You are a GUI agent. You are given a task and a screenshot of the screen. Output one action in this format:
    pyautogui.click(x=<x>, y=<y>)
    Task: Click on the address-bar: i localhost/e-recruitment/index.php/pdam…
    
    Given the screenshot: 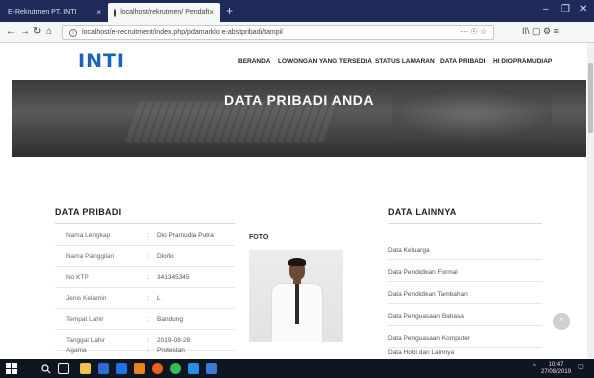 What is the action you would take?
    pyautogui.click(x=278, y=32)
    